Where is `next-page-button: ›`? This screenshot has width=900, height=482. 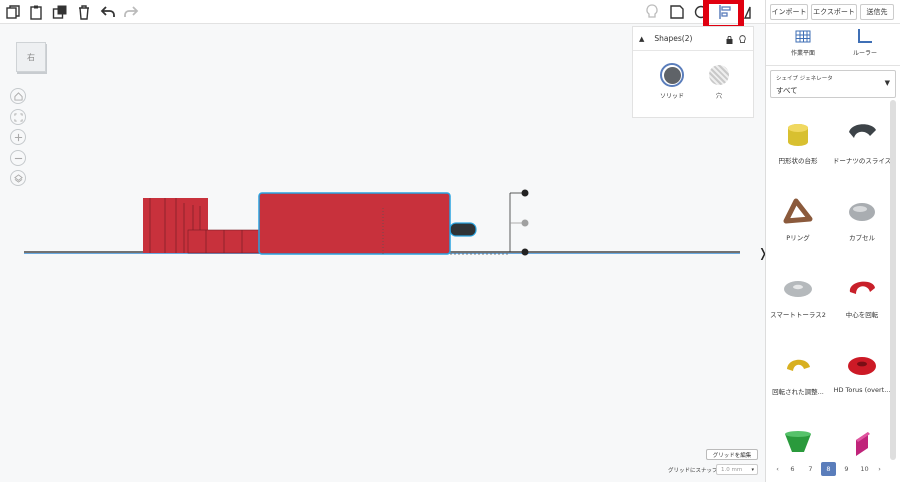
next-page-button: › is located at coordinates (879, 469).